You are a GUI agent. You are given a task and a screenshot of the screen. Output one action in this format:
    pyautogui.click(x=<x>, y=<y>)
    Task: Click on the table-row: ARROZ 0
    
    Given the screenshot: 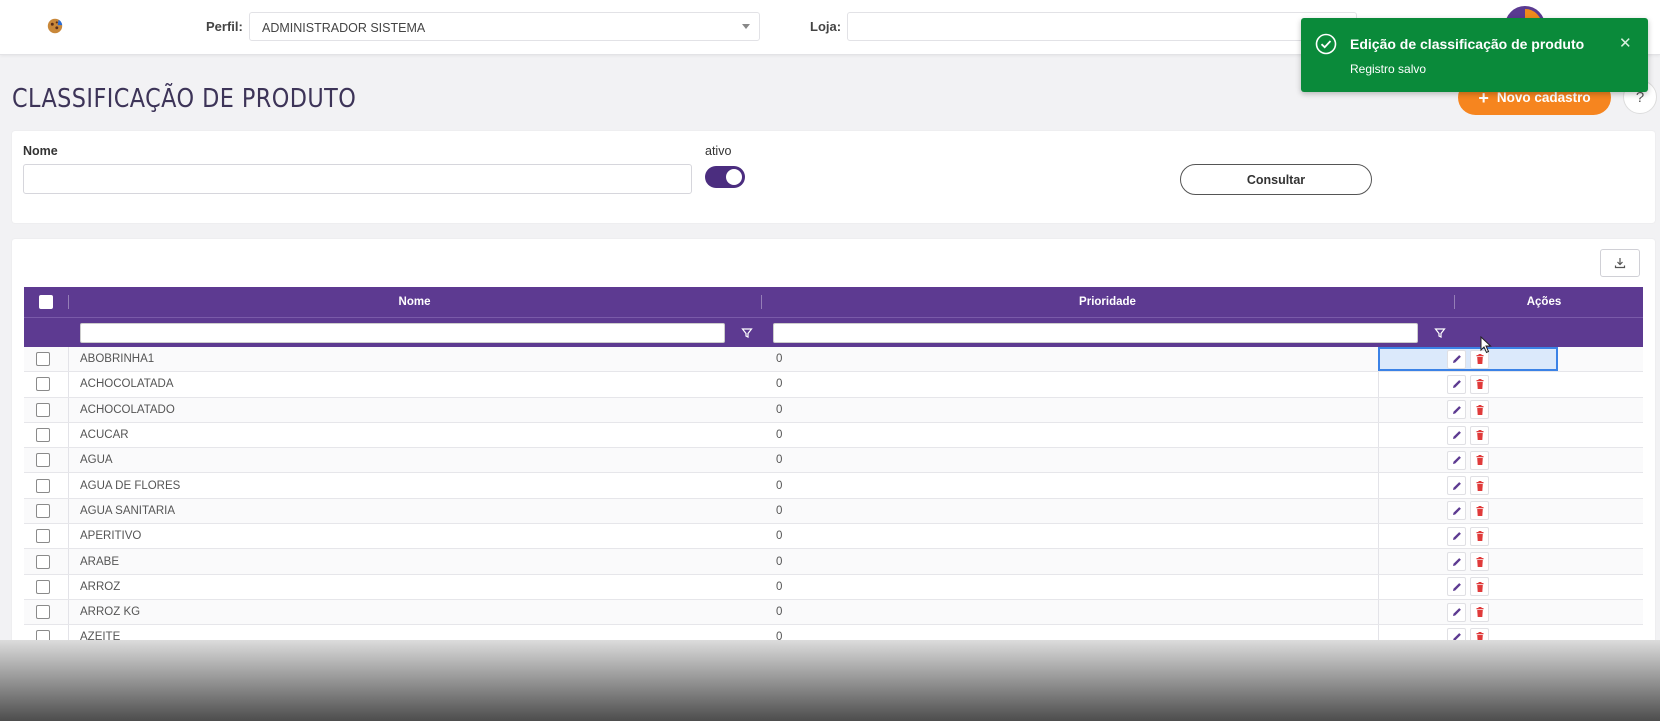 What is the action you would take?
    pyautogui.click(x=833, y=587)
    